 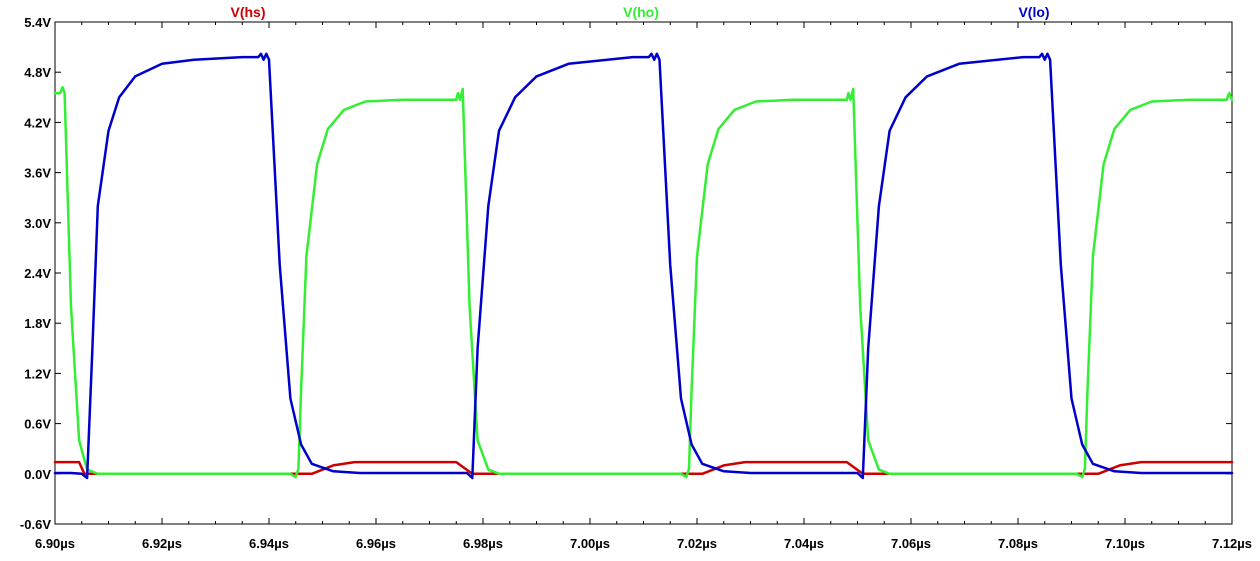 I want to click on y-tick-label: 3.6V, so click(x=37, y=173).